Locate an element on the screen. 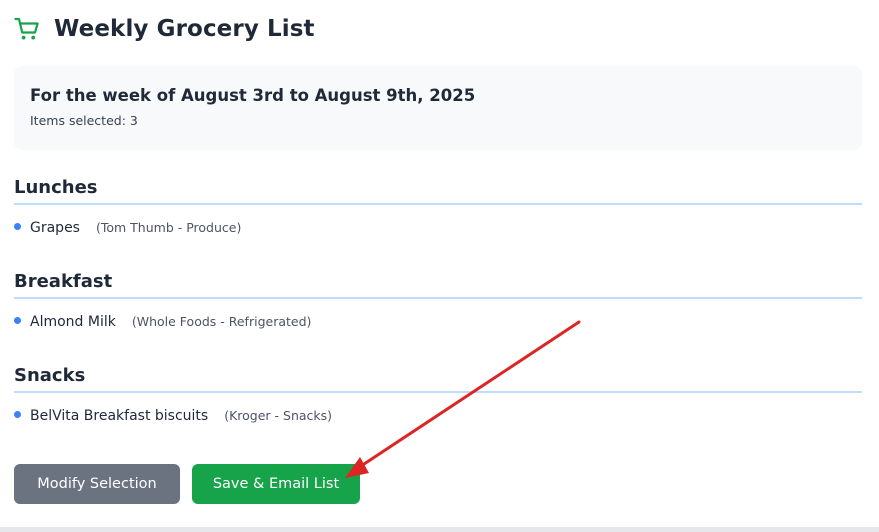  section-title-lunches: Lunches is located at coordinates (438, 191).